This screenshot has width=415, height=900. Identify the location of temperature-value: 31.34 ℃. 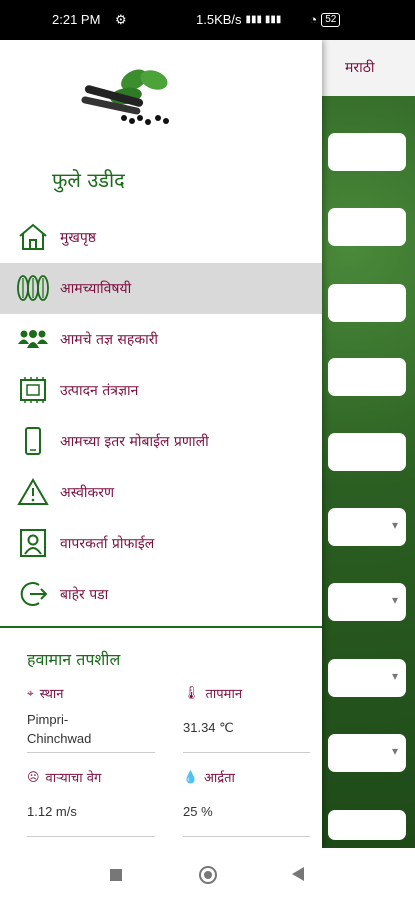
(208, 727).